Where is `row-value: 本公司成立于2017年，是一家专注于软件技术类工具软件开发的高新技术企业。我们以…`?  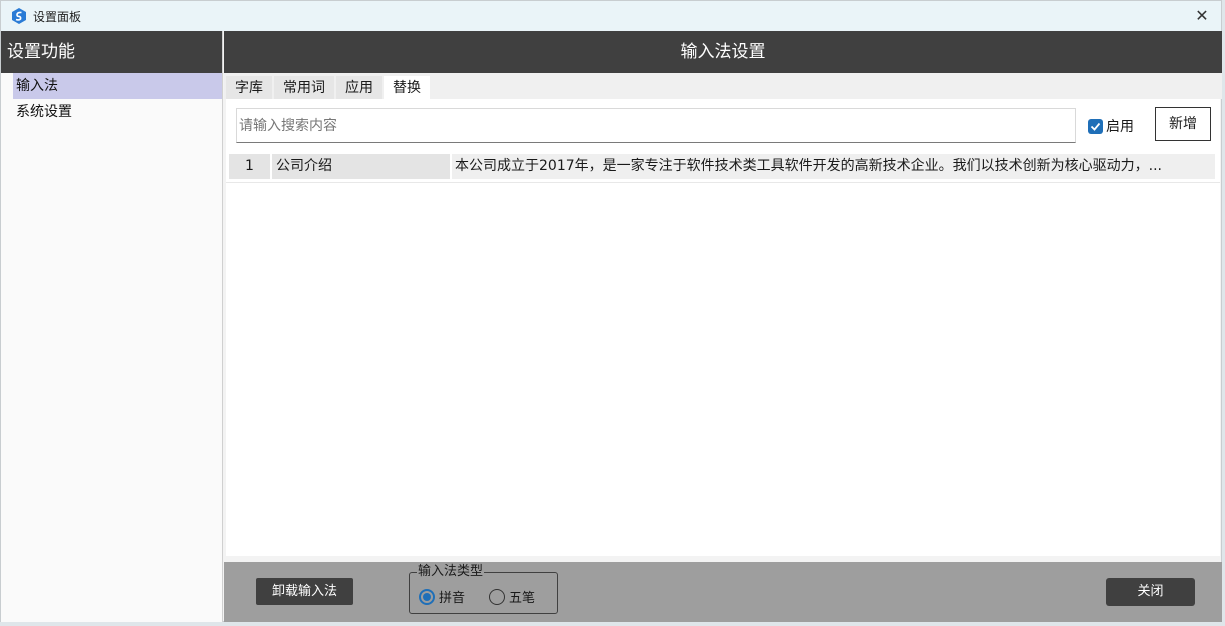
row-value: 本公司成立于2017年，是一家专注于软件技术类工具软件开发的高新技术企业。我们以… is located at coordinates (833, 166).